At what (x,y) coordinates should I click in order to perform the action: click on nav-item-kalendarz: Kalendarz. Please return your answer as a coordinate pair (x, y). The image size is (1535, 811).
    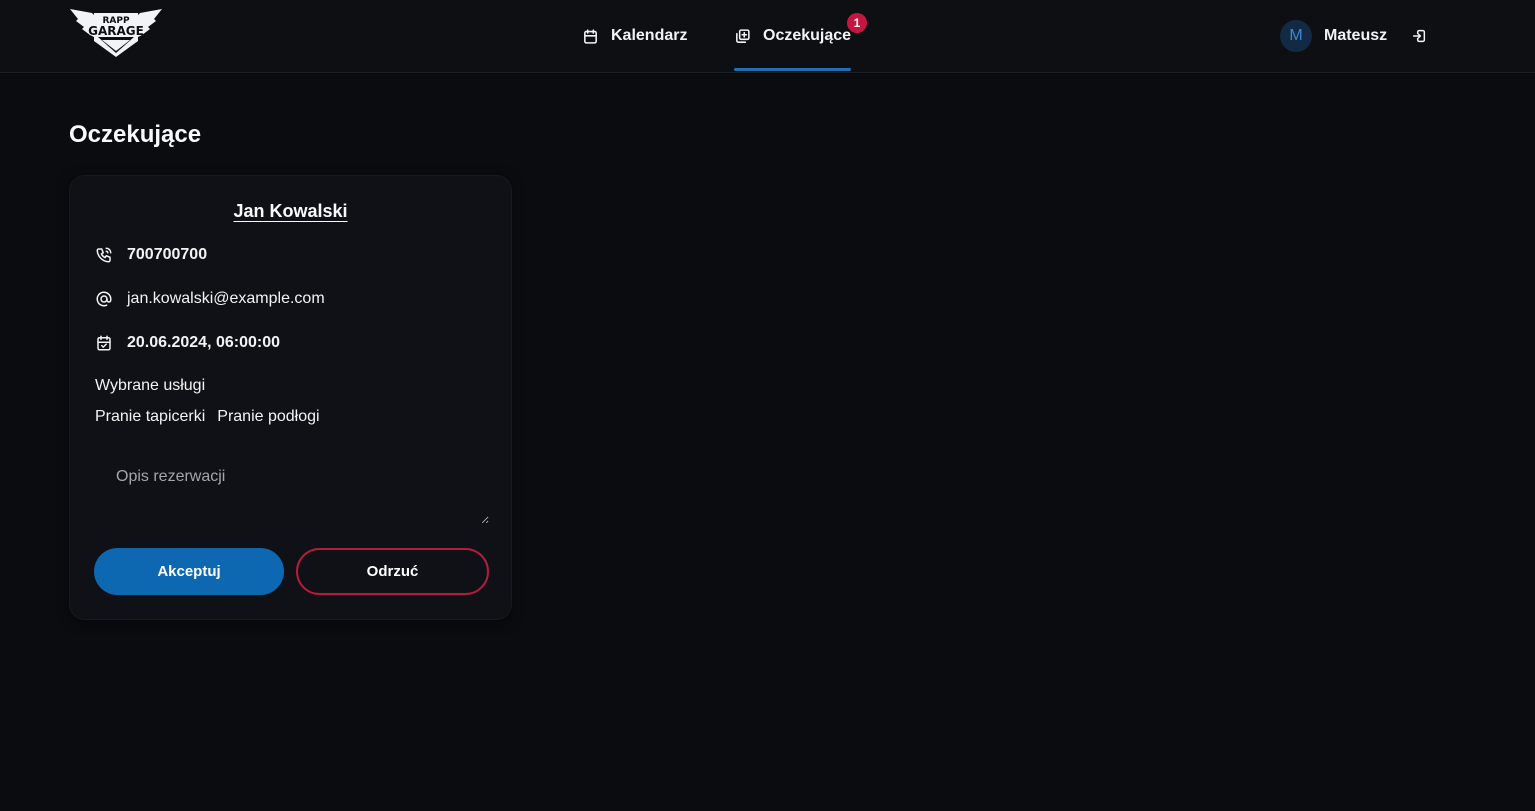
    Looking at the image, I should click on (634, 36).